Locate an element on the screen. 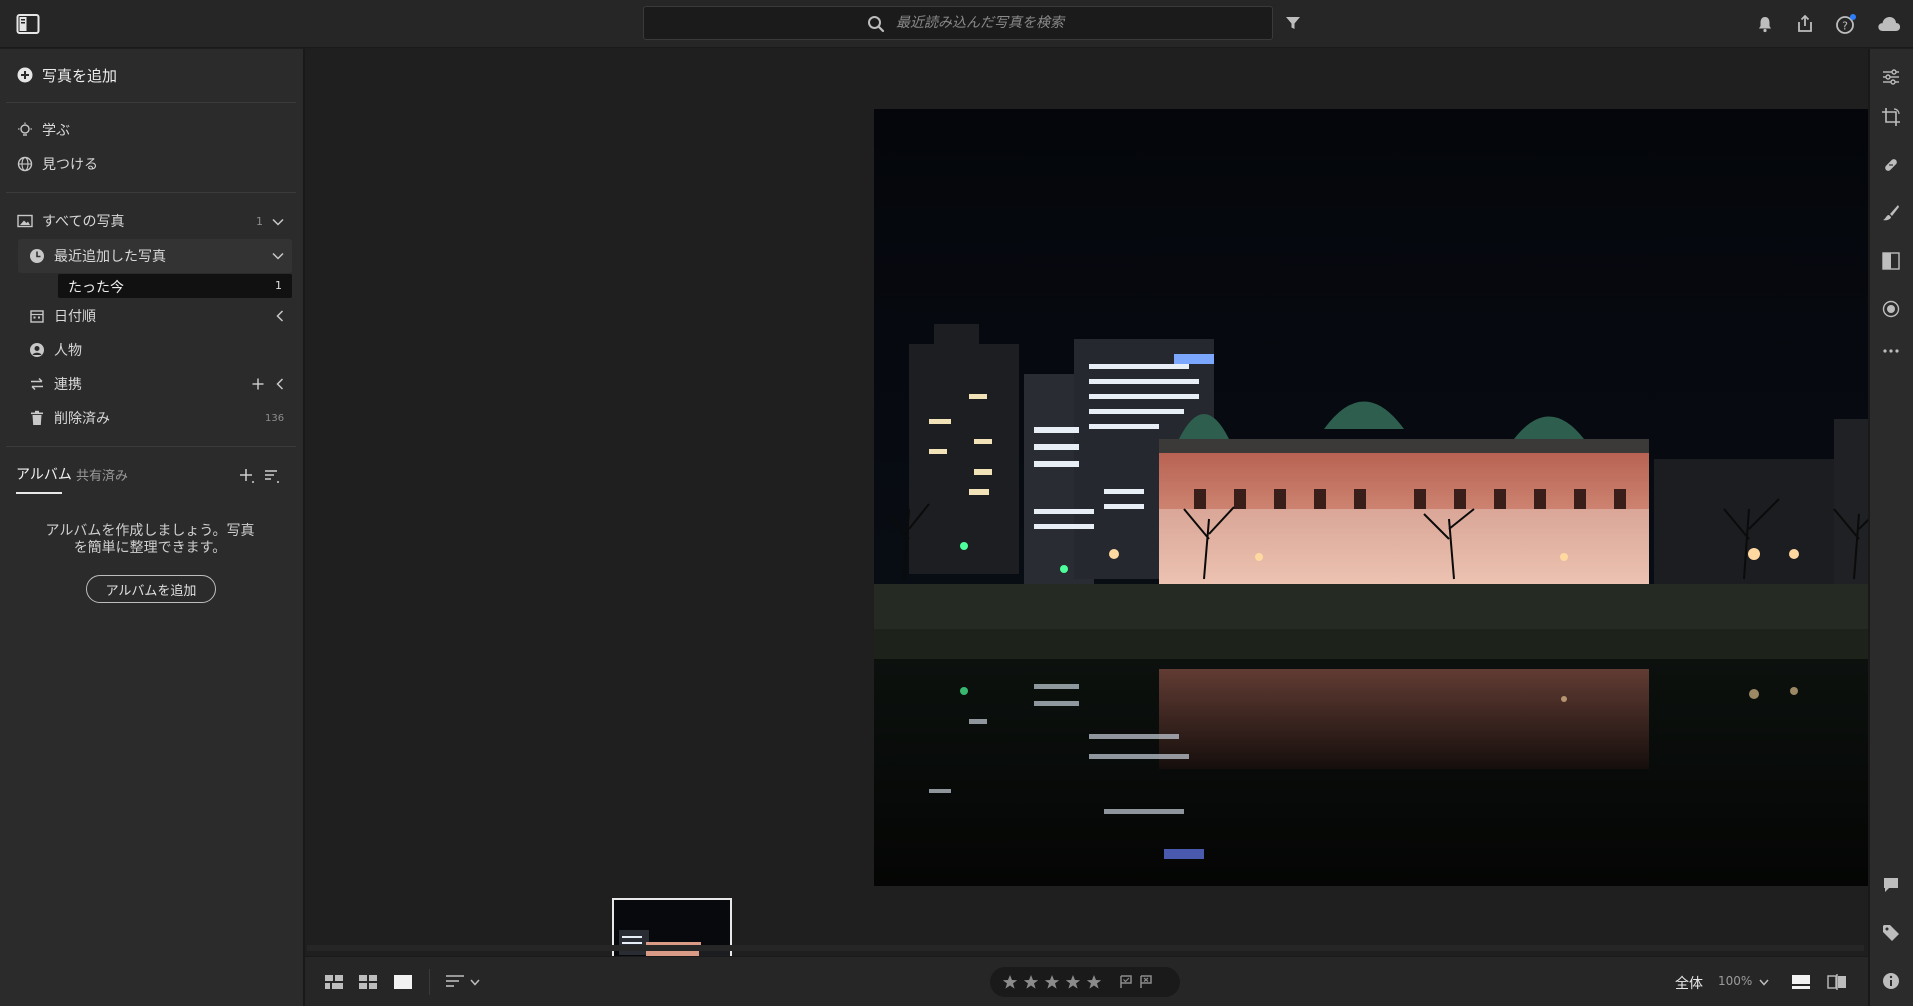 The width and height of the screenshot is (1913, 1006). add-photos-label: 写真を追加 is located at coordinates (80, 75).